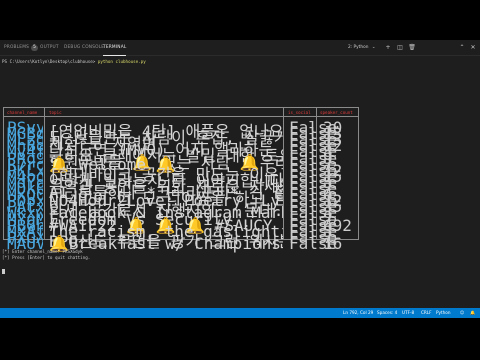  I want to click on trash-icon: 🗑, so click(412, 48).